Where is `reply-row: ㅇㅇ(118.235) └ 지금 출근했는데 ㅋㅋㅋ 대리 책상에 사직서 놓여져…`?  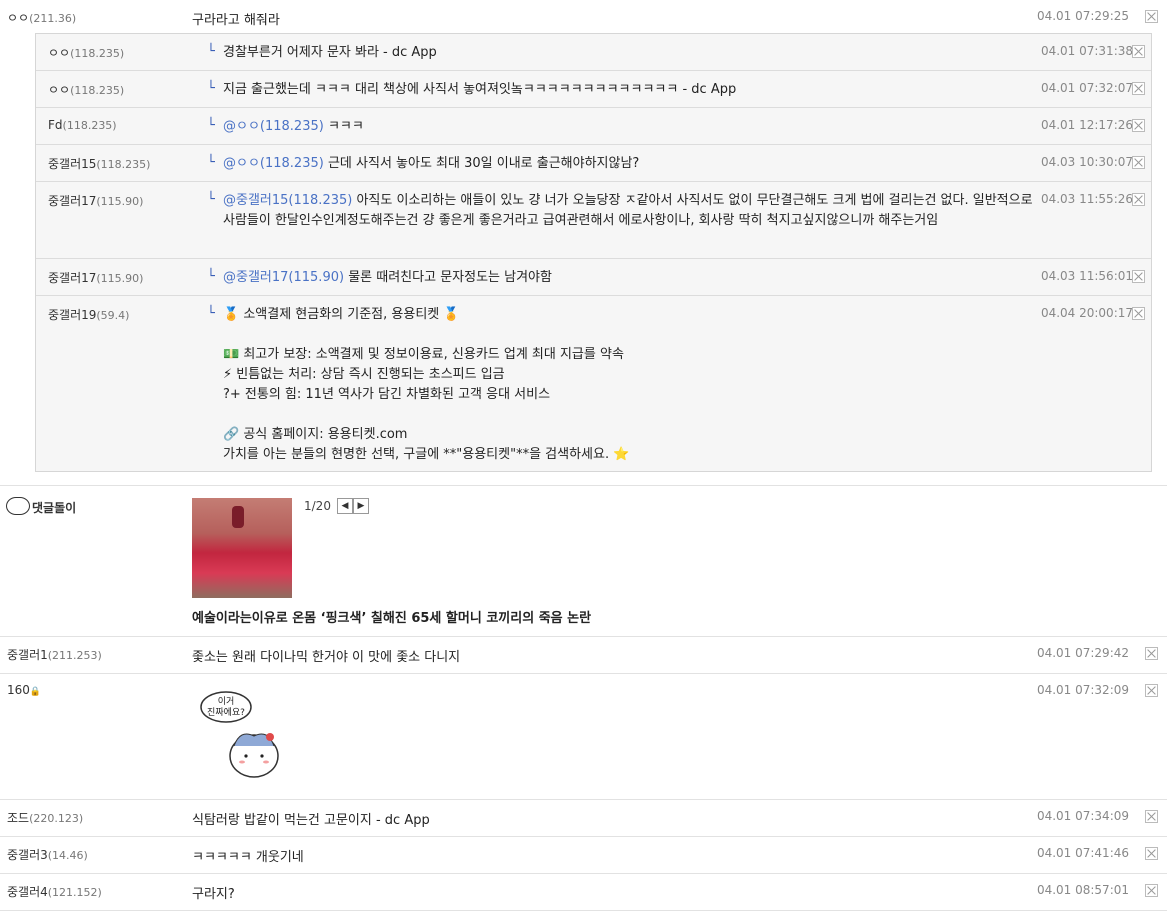
reply-row: ㅇㅇ(118.235) └ 지금 출근했는데 ㅋㅋㅋ 대리 책상에 사직서 놓여져… is located at coordinates (593, 89).